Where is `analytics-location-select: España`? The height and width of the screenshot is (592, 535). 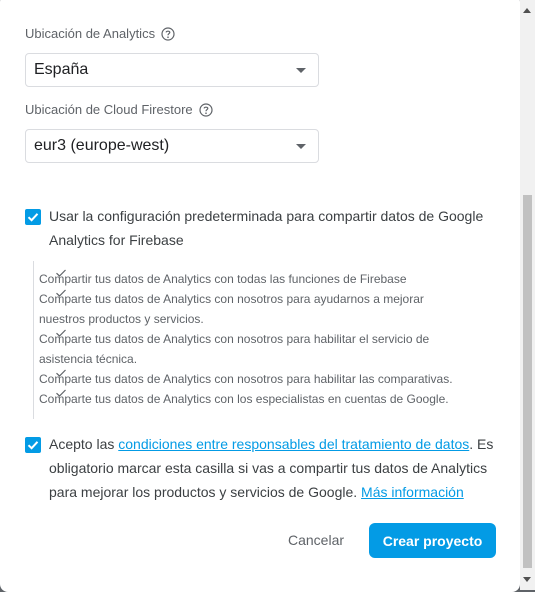 analytics-location-select: España is located at coordinates (172, 70).